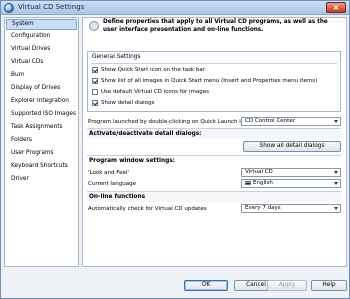 The height and width of the screenshot is (299, 350). Describe the element at coordinates (214, 160) in the screenshot. I see `window-settings-heading: Program window settings:` at that location.